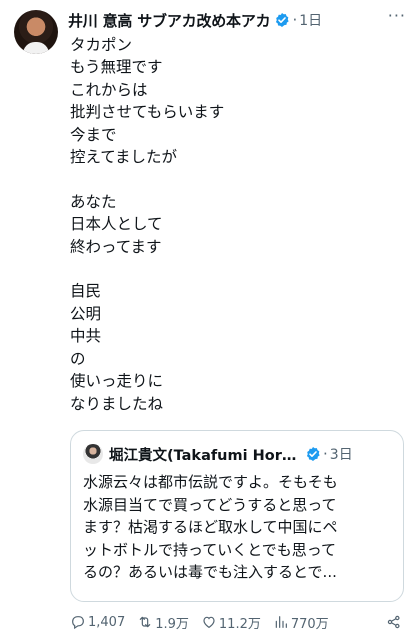 Image resolution: width=416 pixels, height=640 pixels. I want to click on like-icon, so click(209, 622).